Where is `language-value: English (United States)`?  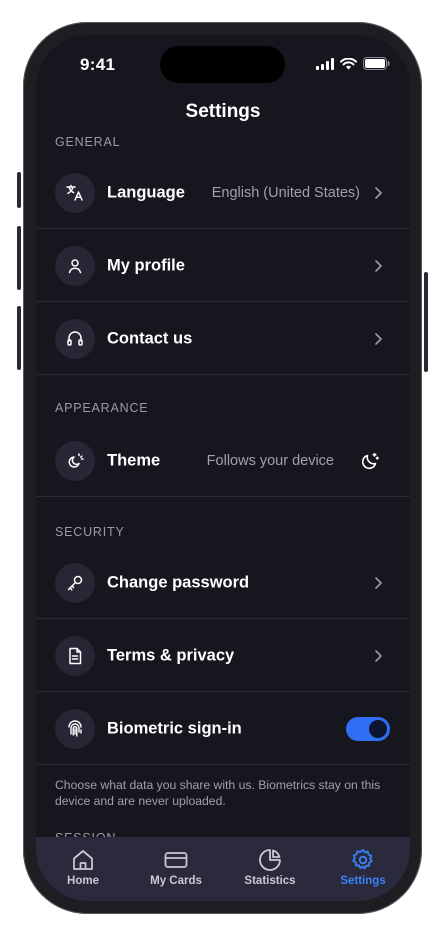
language-value: English (United States) is located at coordinates (285, 193).